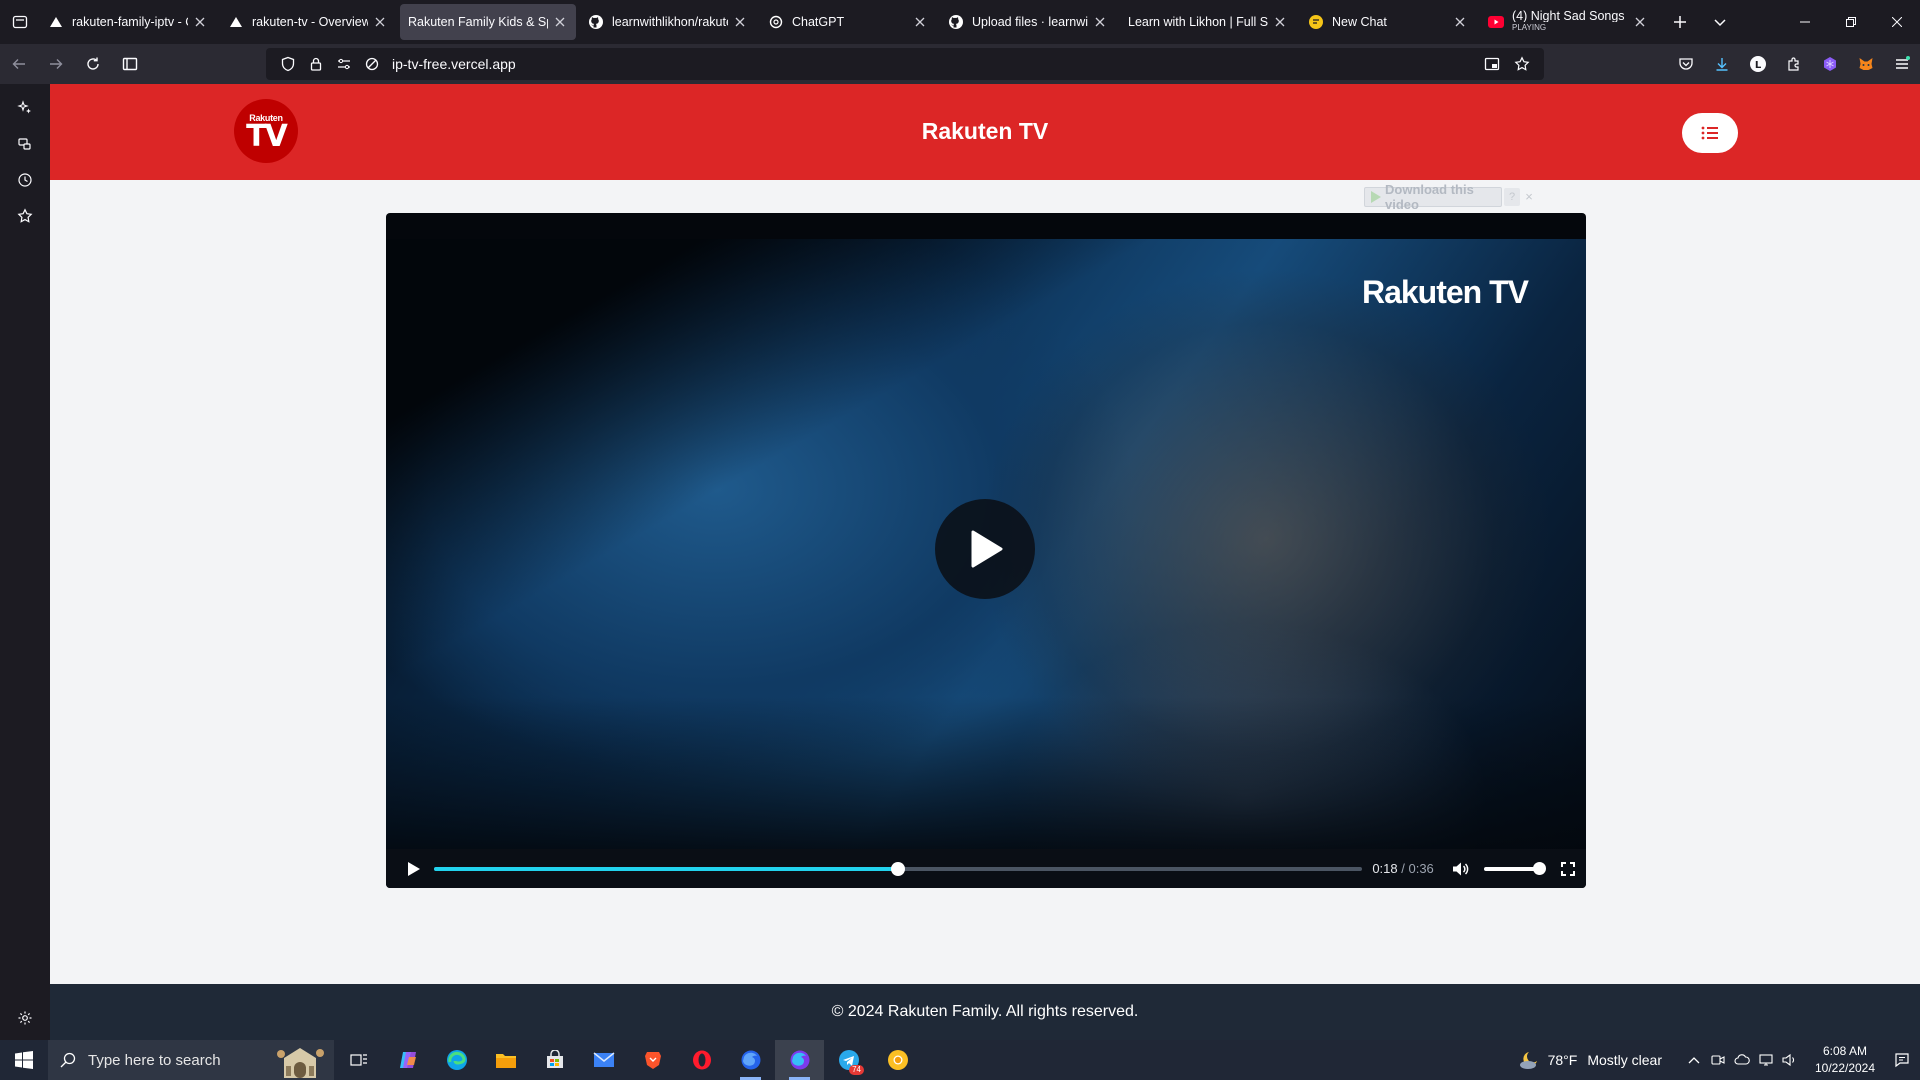 This screenshot has height=1080, width=1920. Describe the element at coordinates (1830, 64) in the screenshot. I see `purple-extension-icon` at that location.